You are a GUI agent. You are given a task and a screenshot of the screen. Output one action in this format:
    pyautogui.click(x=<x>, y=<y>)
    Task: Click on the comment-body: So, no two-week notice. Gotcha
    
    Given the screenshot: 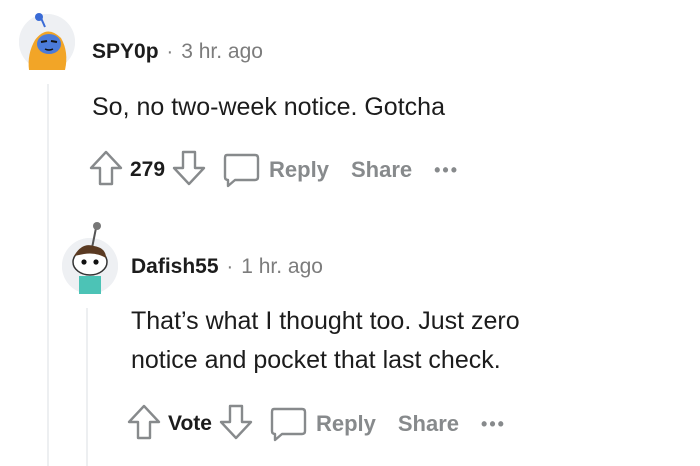 What is the action you would take?
    pyautogui.click(x=268, y=107)
    